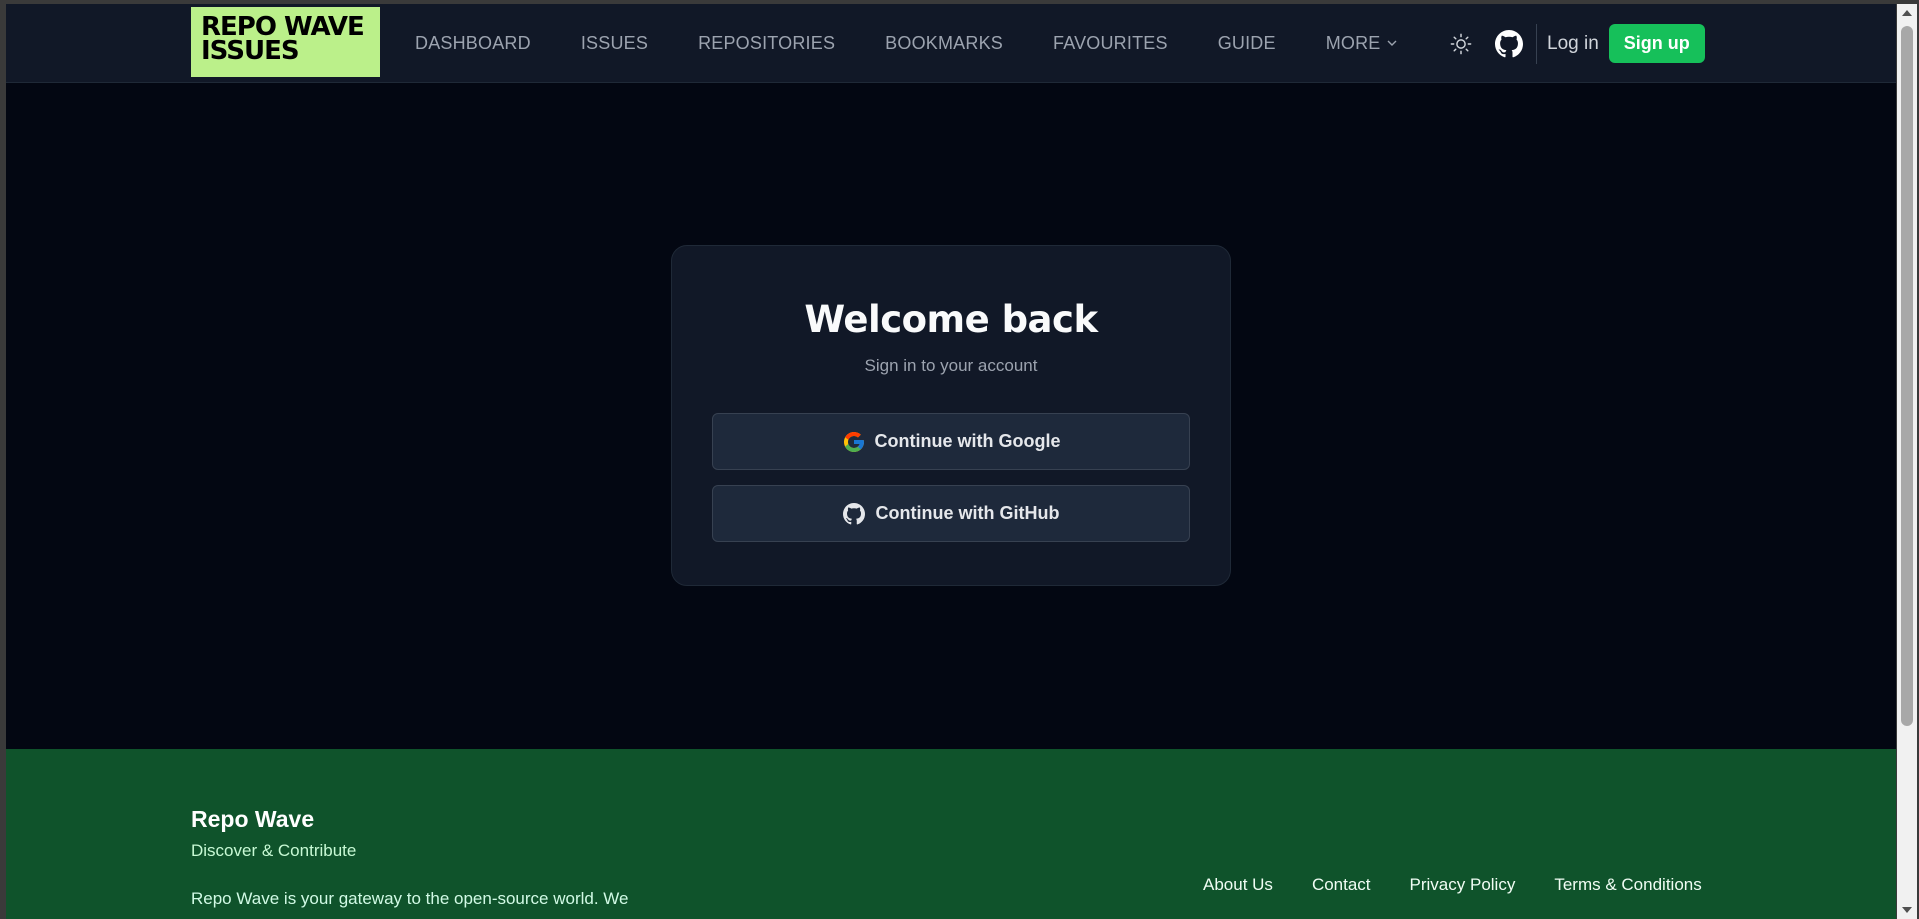 The width and height of the screenshot is (1919, 919). I want to click on footer-brand: Repo Wave, so click(253, 819).